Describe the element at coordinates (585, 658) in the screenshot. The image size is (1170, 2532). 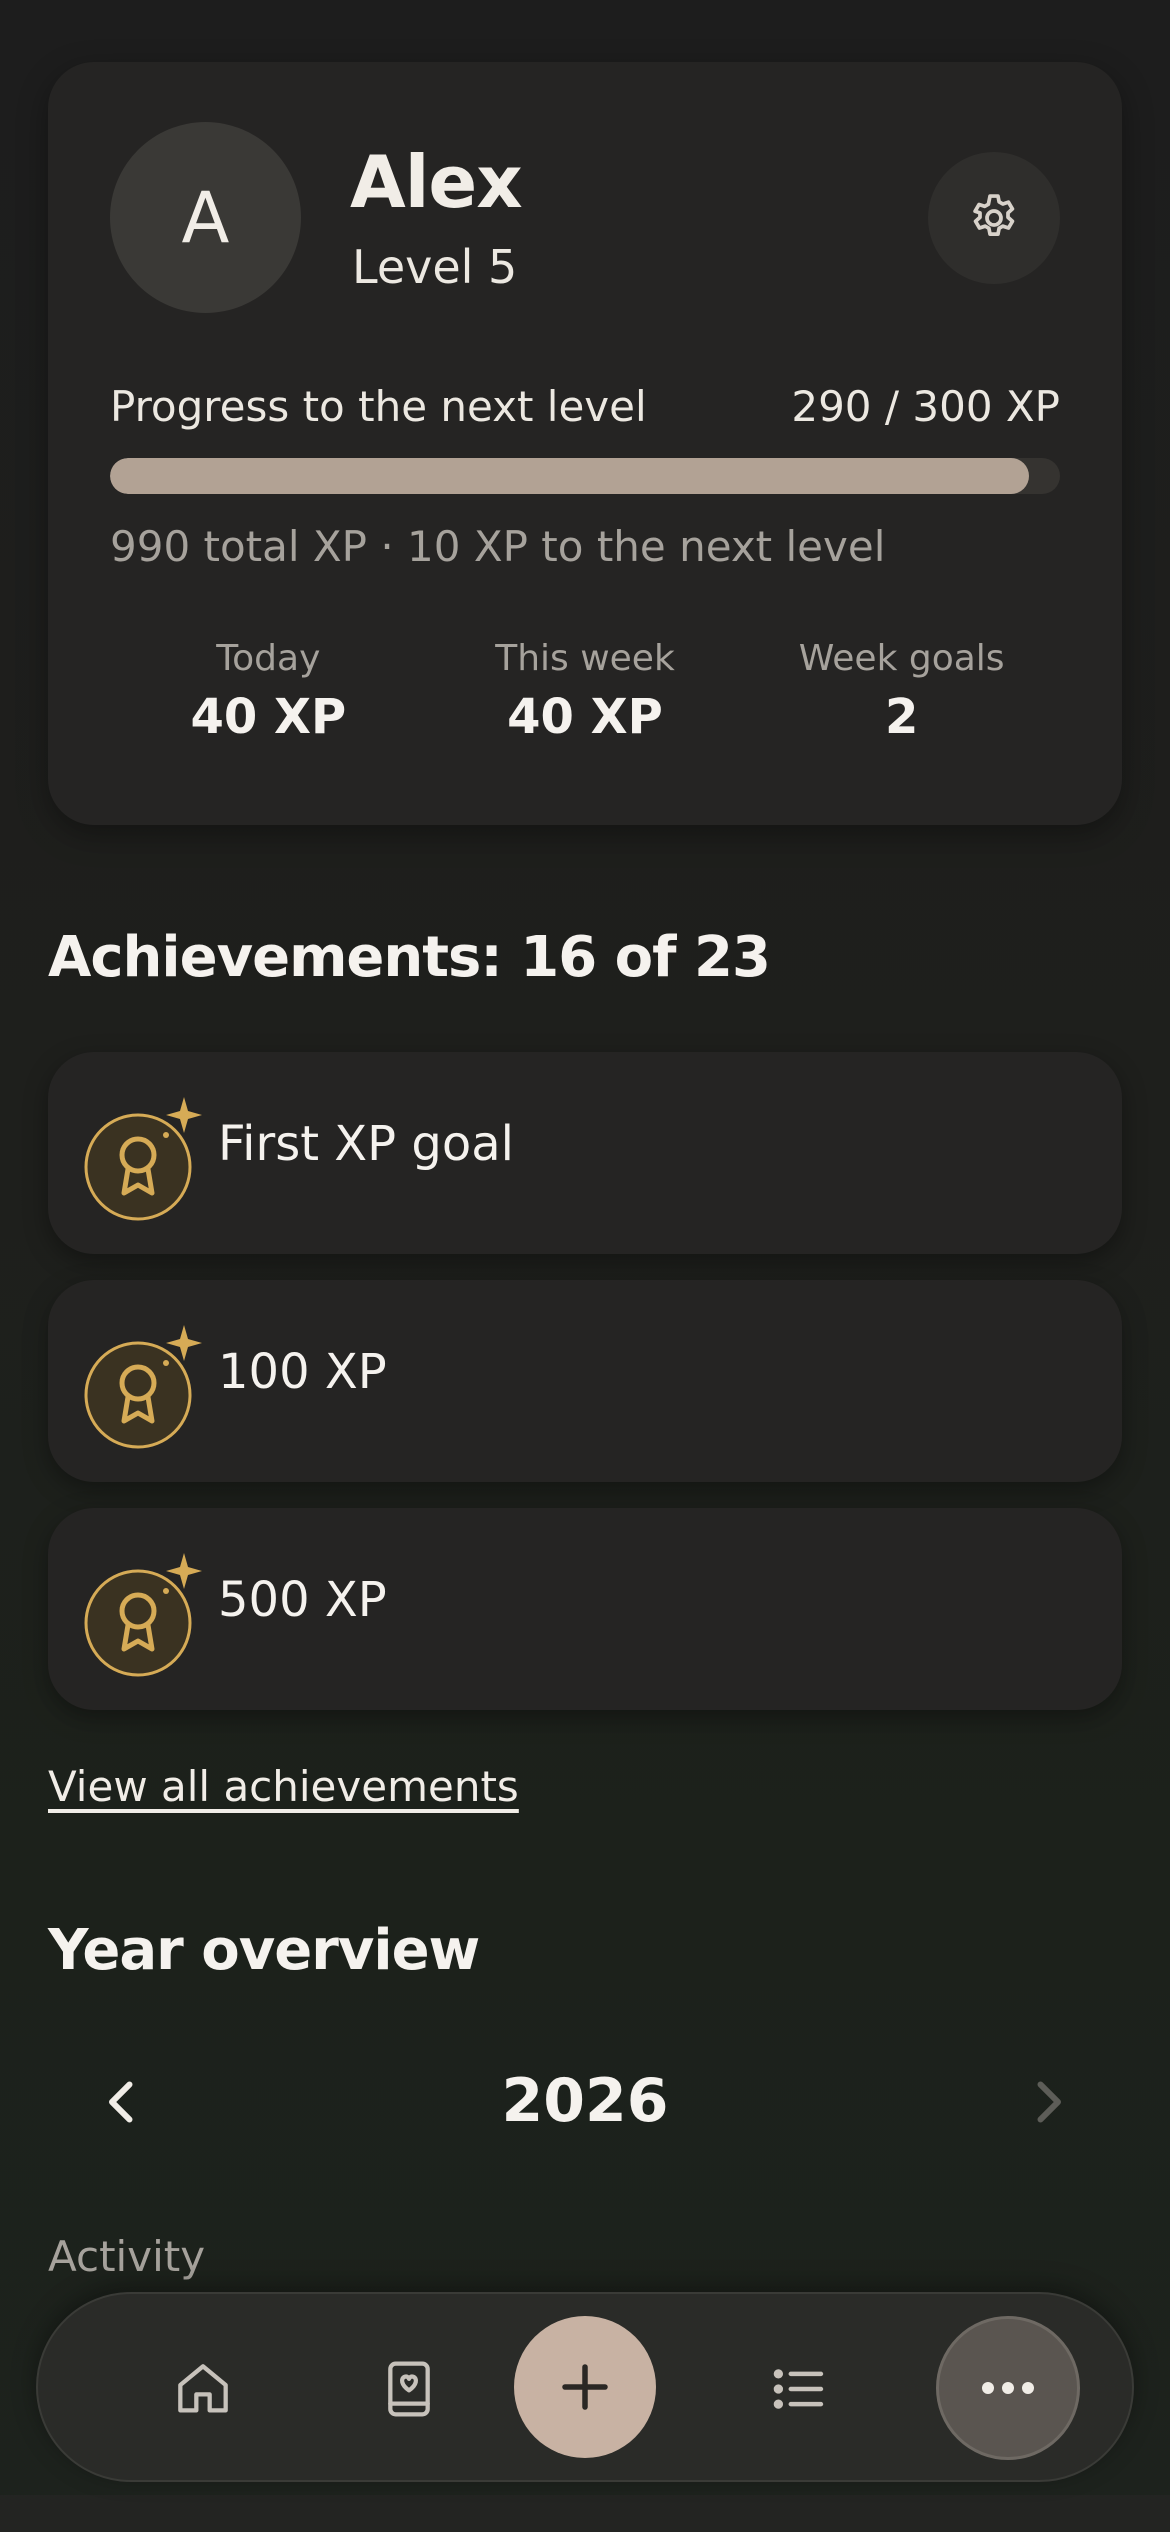
I see `stat-label: This week` at that location.